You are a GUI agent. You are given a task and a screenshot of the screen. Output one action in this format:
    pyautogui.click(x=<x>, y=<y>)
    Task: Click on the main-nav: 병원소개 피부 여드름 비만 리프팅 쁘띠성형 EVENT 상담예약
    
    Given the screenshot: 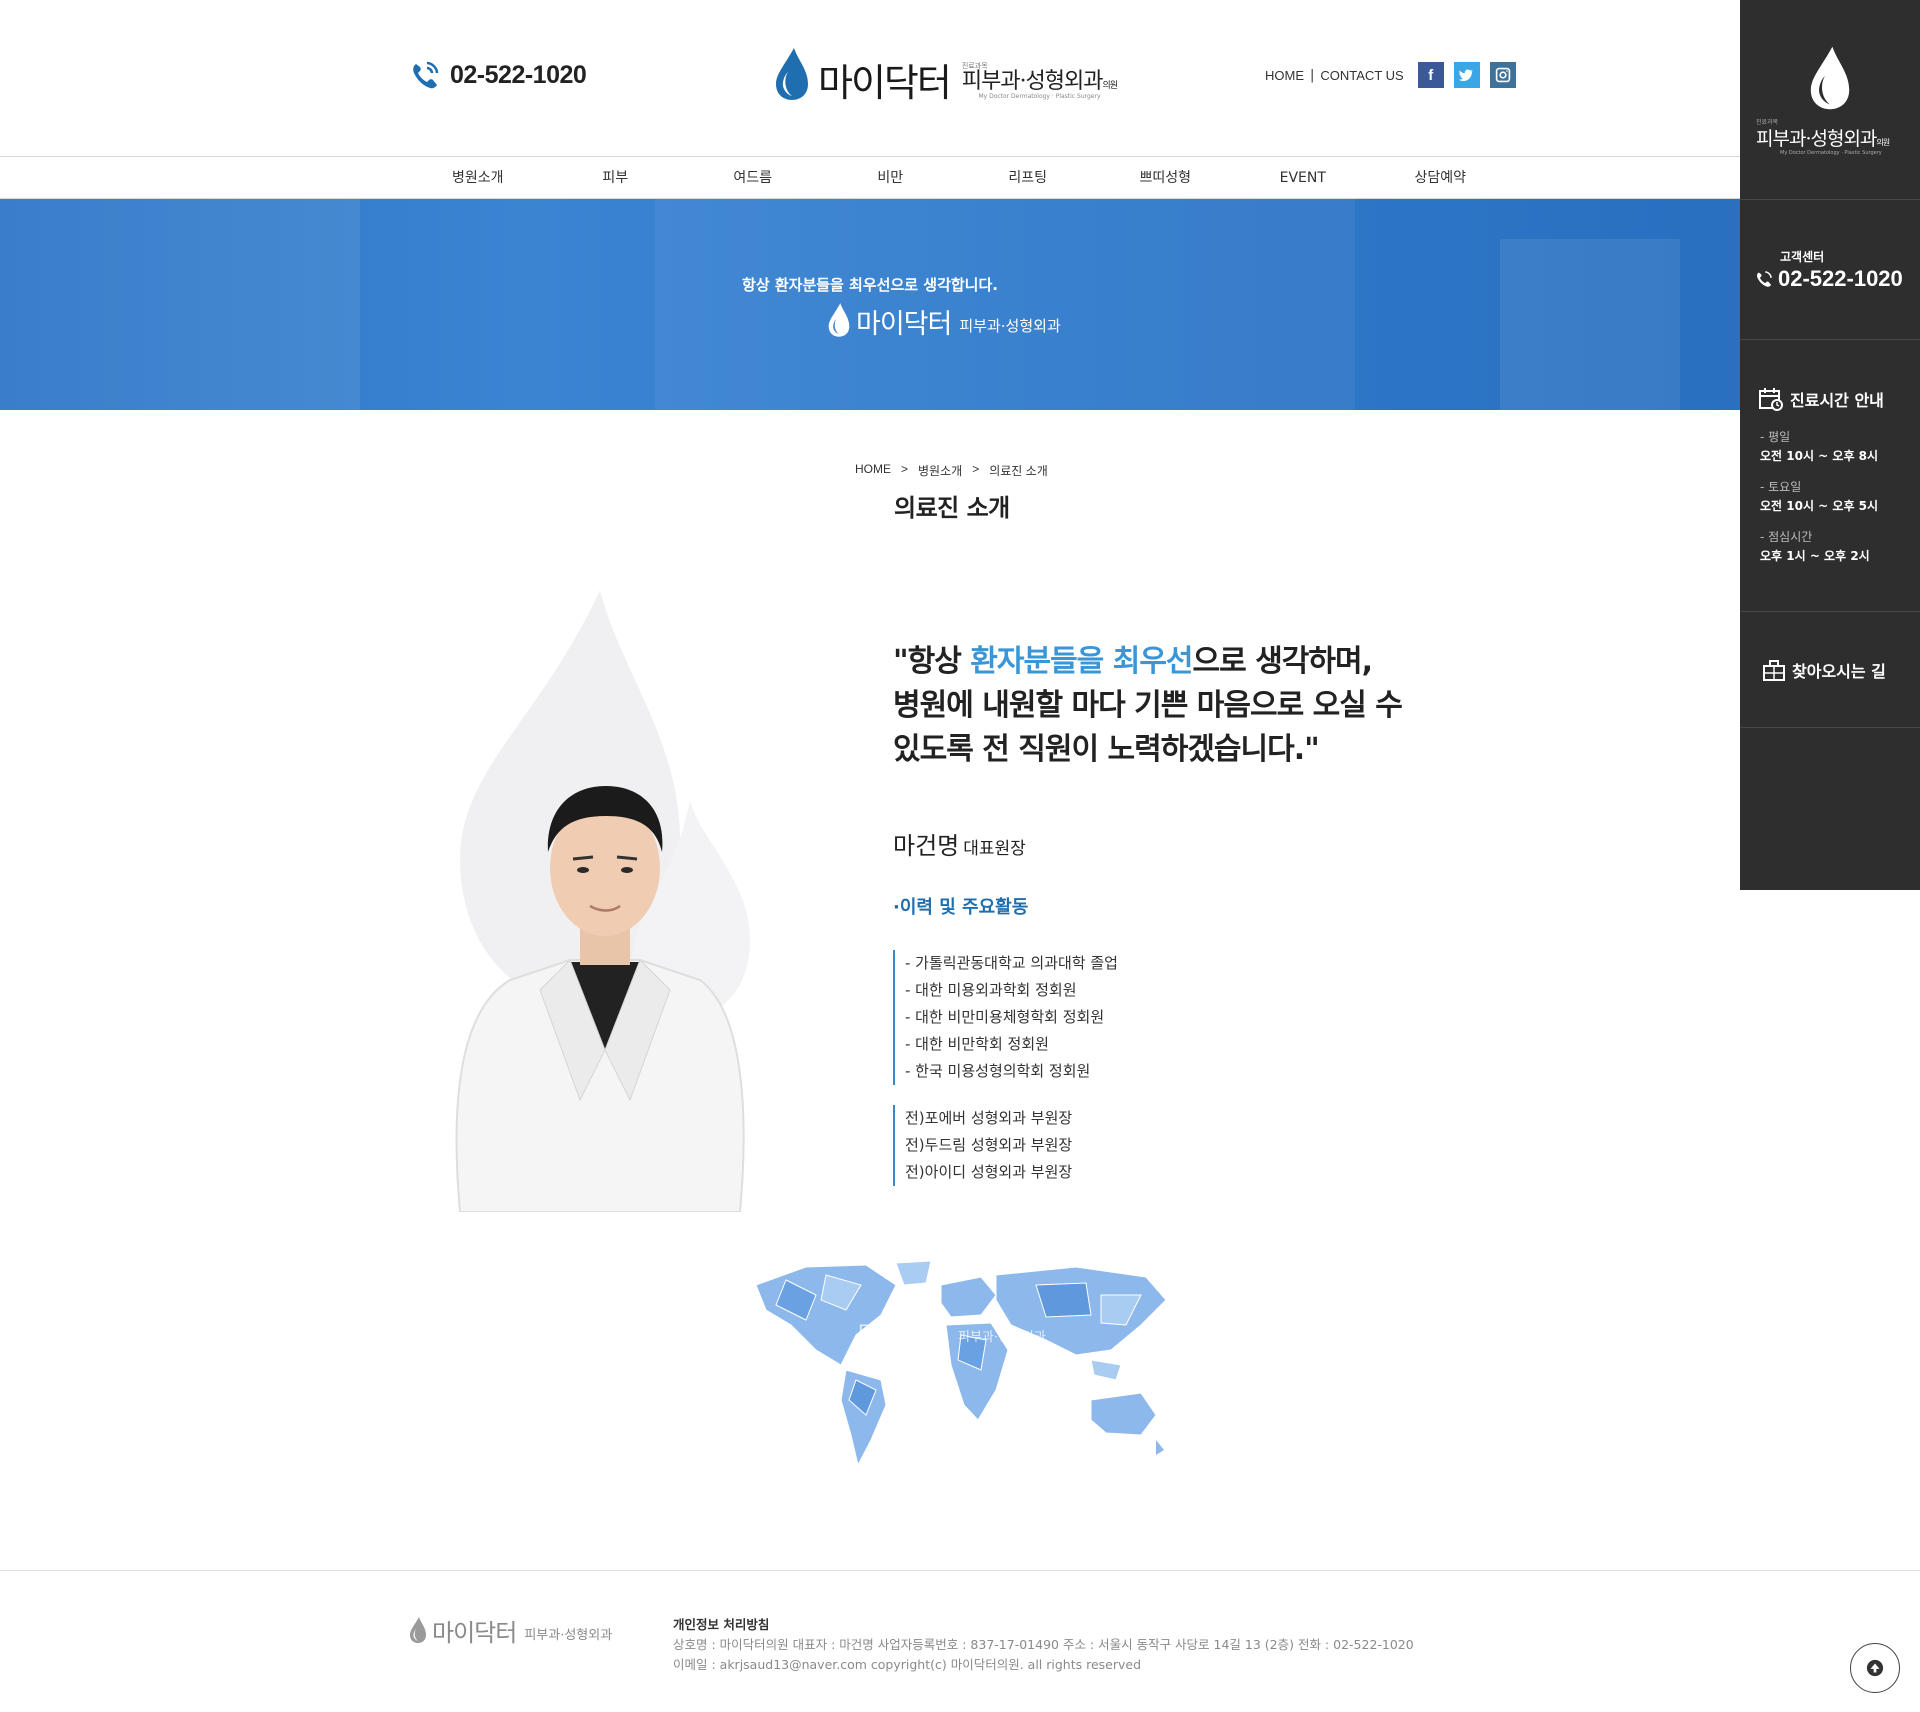 What is the action you would take?
    pyautogui.click(x=870, y=178)
    